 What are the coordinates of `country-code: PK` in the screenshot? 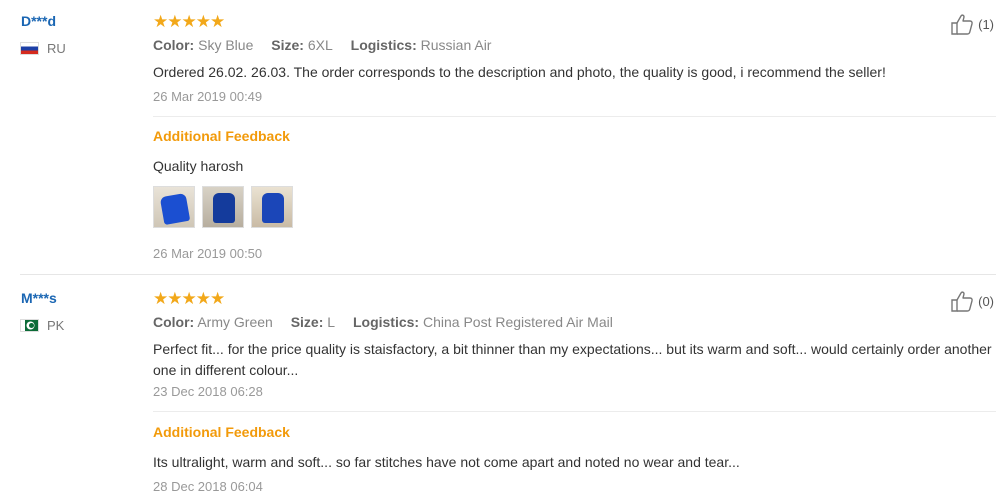 It's located at (56, 325).